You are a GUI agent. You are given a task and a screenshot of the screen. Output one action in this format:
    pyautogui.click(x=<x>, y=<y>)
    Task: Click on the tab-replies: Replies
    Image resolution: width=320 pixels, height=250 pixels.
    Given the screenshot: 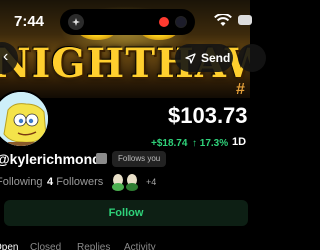 What is the action you would take?
    pyautogui.click(x=93, y=246)
    